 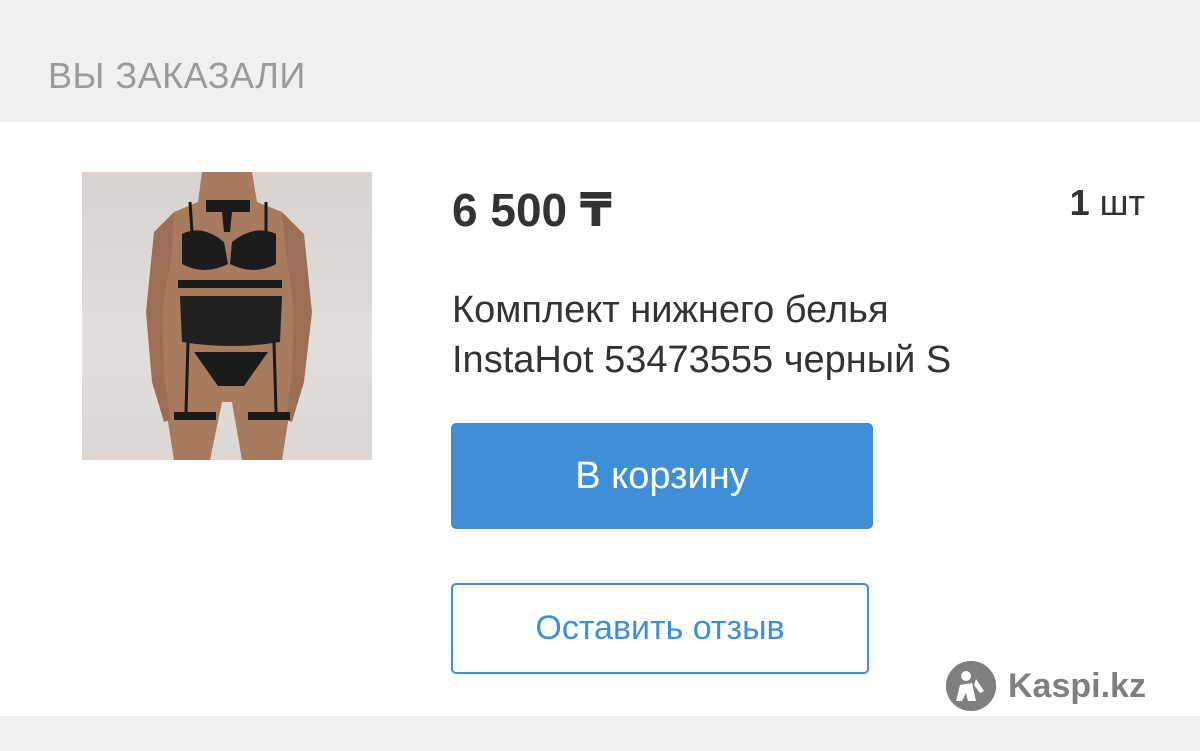 What do you see at coordinates (660, 628) in the screenshot?
I see `leave-review-button: Оставить отзыв` at bounding box center [660, 628].